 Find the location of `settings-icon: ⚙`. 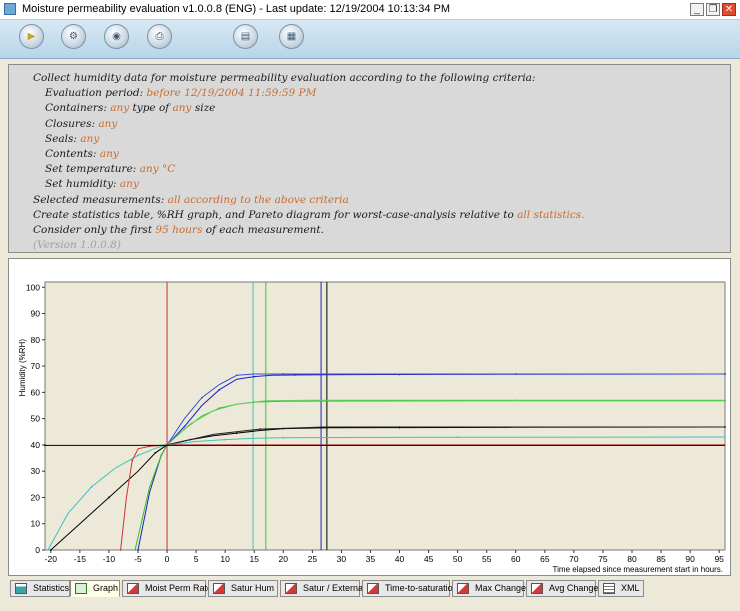

settings-icon: ⚙ is located at coordinates (73, 36).